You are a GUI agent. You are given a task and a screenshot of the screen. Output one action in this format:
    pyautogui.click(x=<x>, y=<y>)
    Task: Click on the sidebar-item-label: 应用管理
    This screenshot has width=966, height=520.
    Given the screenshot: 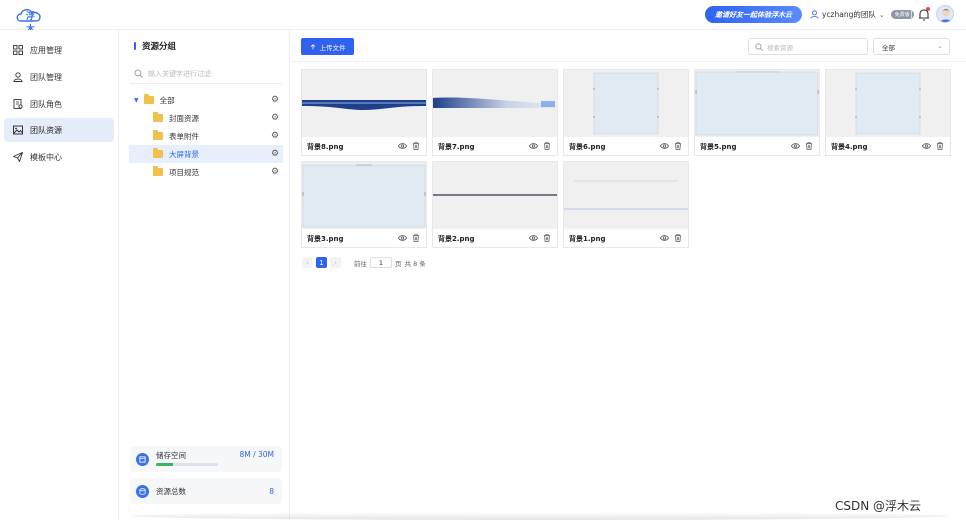 What is the action you would take?
    pyautogui.click(x=46, y=50)
    